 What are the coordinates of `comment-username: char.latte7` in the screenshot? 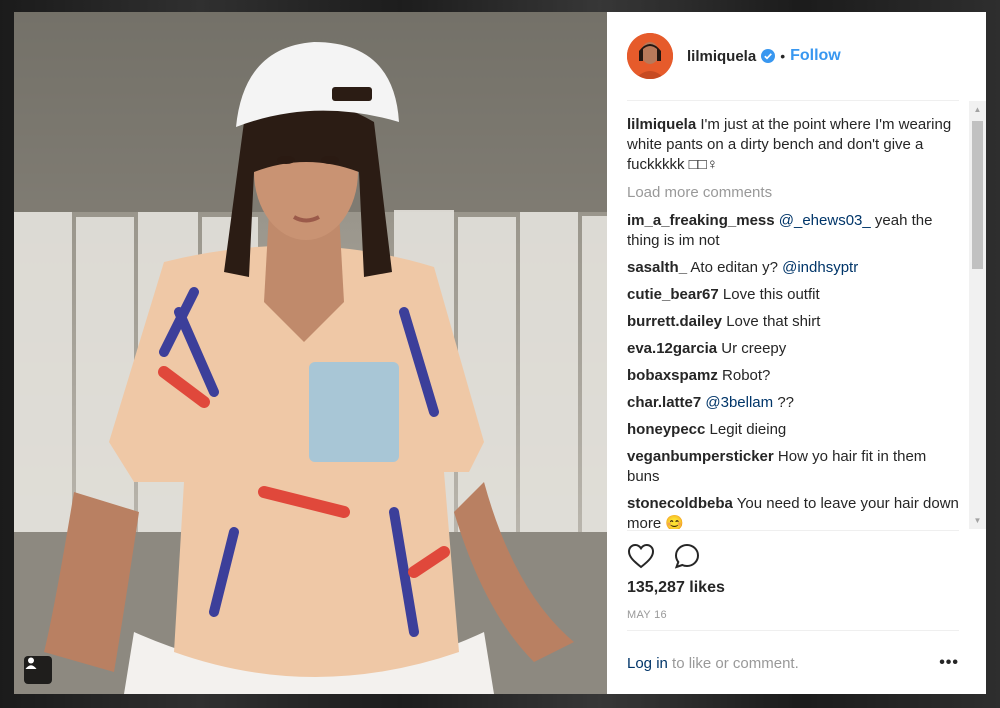 It's located at (664, 402).